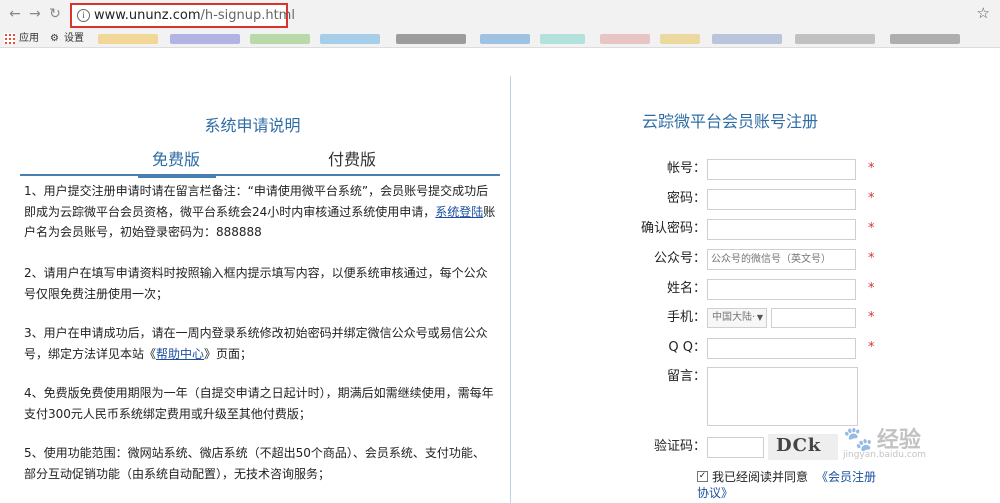 This screenshot has width=1000, height=503. What do you see at coordinates (679, 258) in the screenshot?
I see `official-account-label: 公众号：` at bounding box center [679, 258].